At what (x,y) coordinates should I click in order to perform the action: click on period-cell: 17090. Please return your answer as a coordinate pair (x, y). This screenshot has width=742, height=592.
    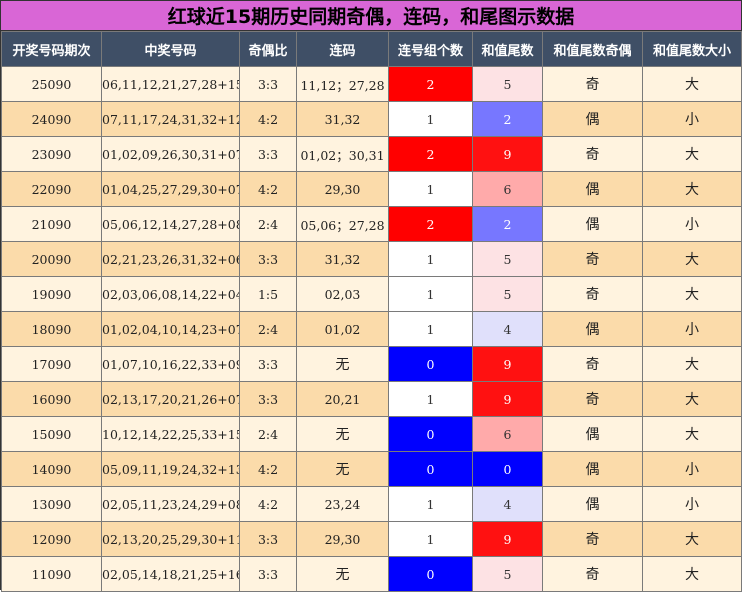
    Looking at the image, I should click on (51, 364).